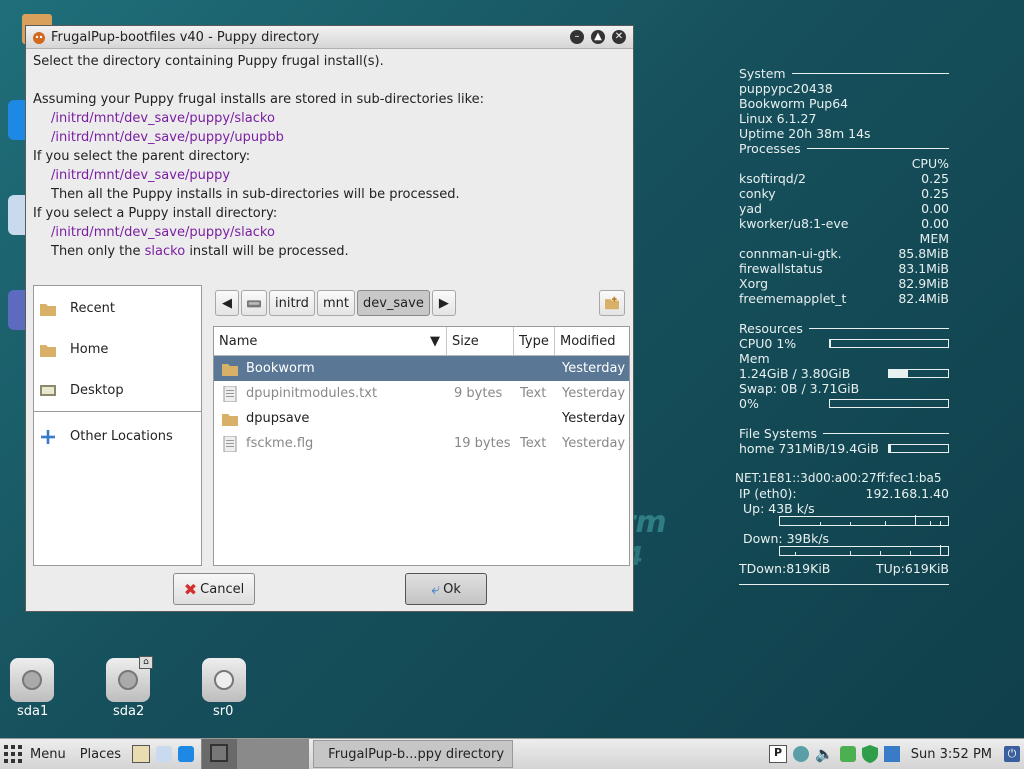  Describe the element at coordinates (444, 303) in the screenshot. I see `path-forward-button: ▶` at that location.